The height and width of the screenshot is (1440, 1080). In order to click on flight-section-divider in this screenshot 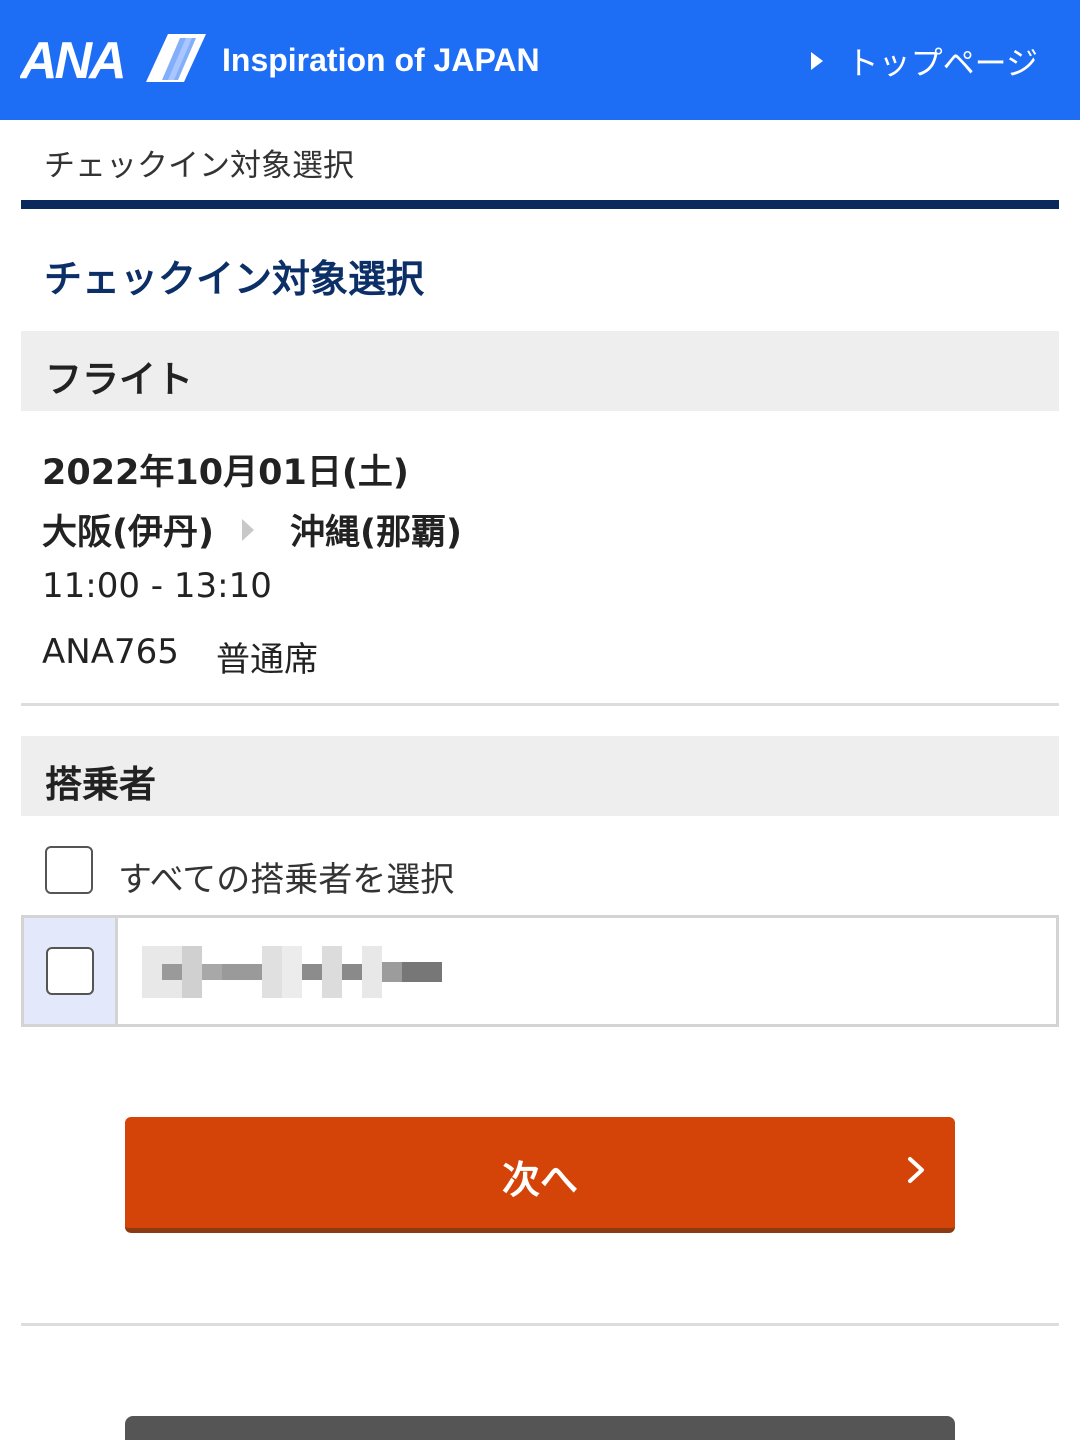, I will do `click(540, 704)`.